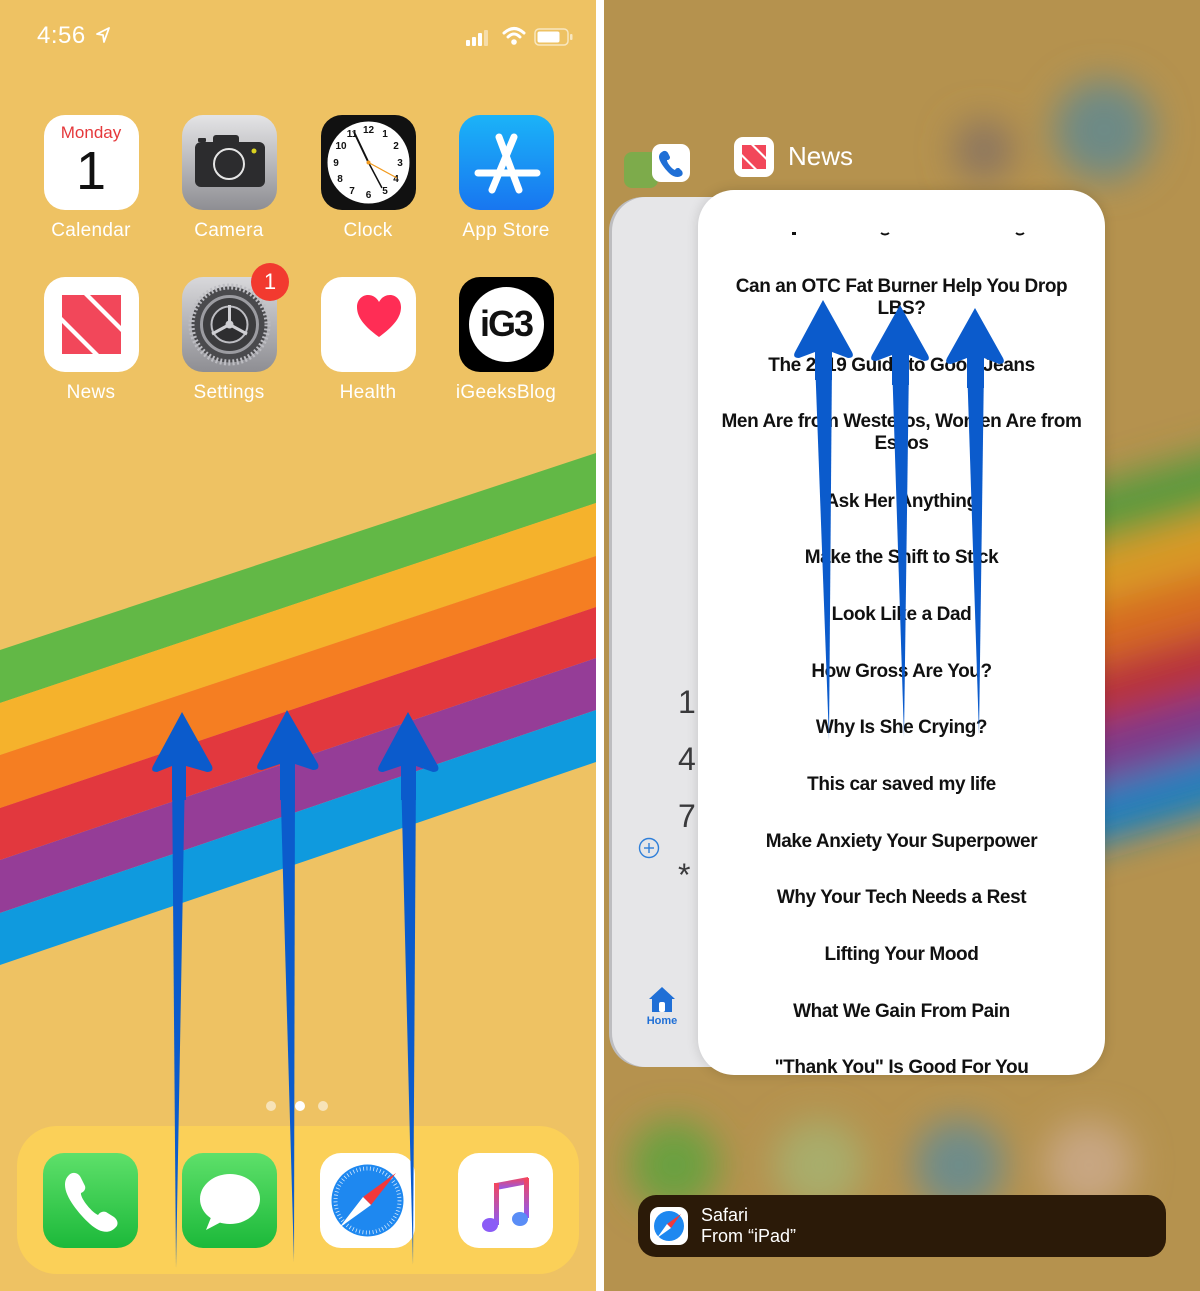 This screenshot has height=1291, width=1200. I want to click on svg-text: 9, so click(336, 163).